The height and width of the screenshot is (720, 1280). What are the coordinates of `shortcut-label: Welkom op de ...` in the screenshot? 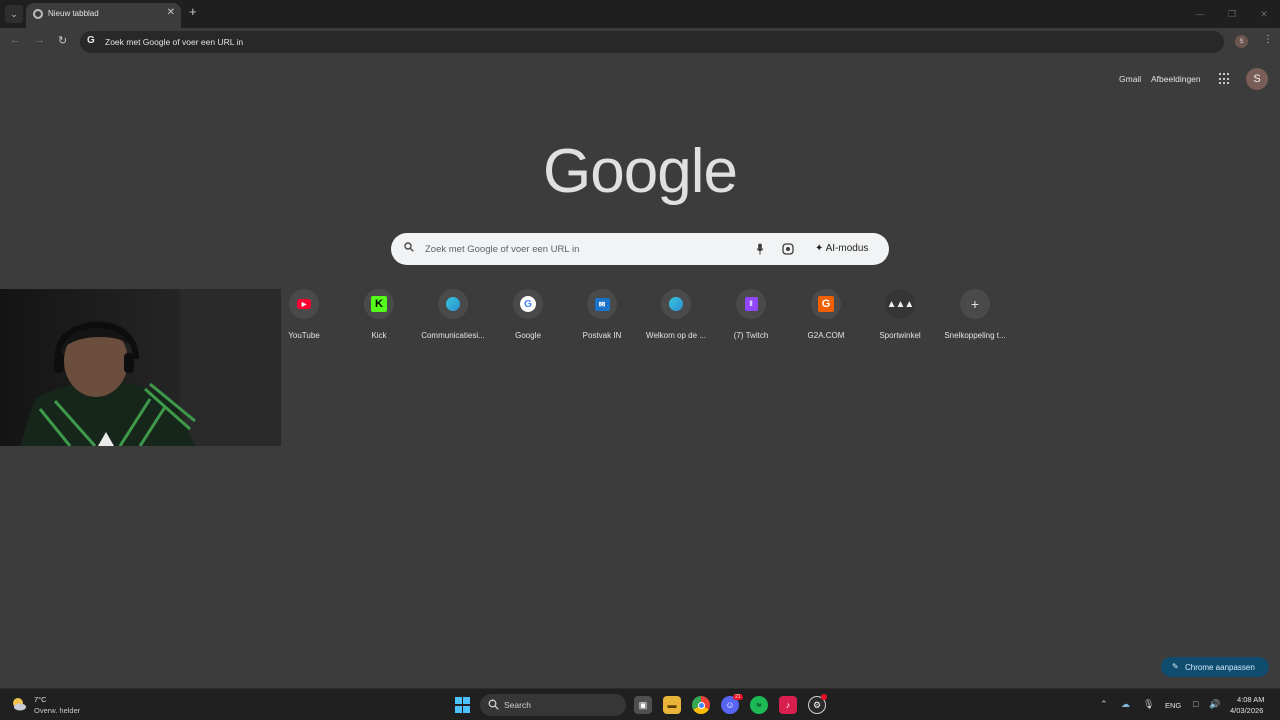 It's located at (676, 335).